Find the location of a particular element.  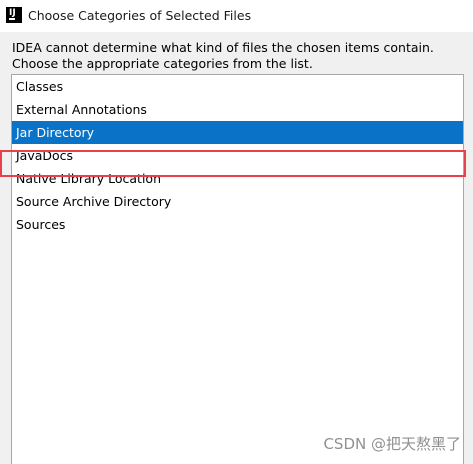

list-item-external-annotations: External Annotations is located at coordinates (237, 109).